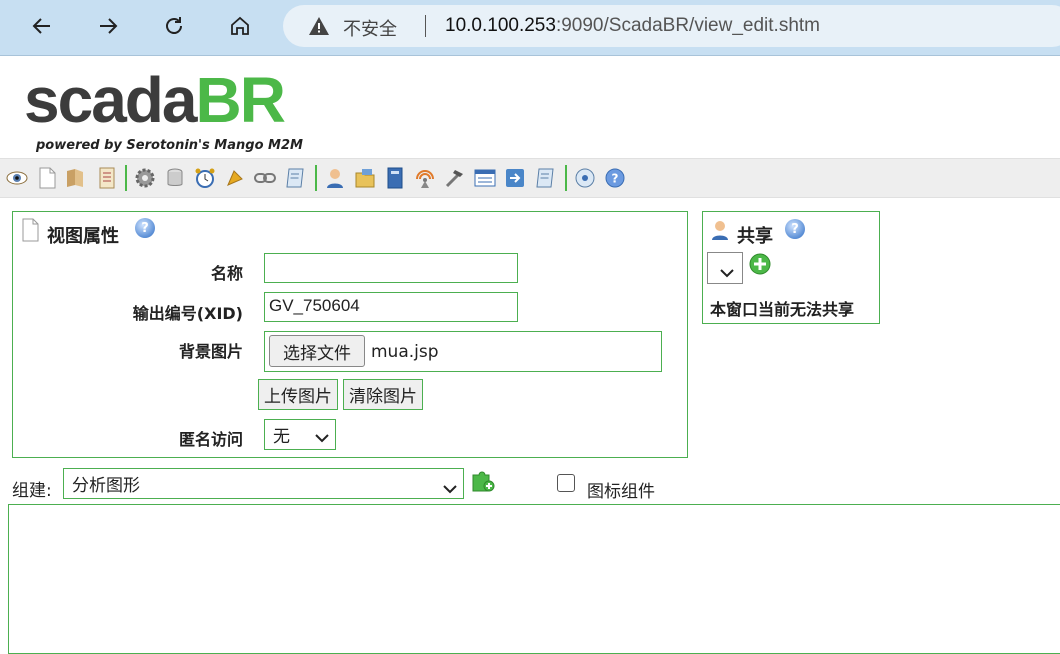  I want to click on settings-gear-icon, so click(145, 178).